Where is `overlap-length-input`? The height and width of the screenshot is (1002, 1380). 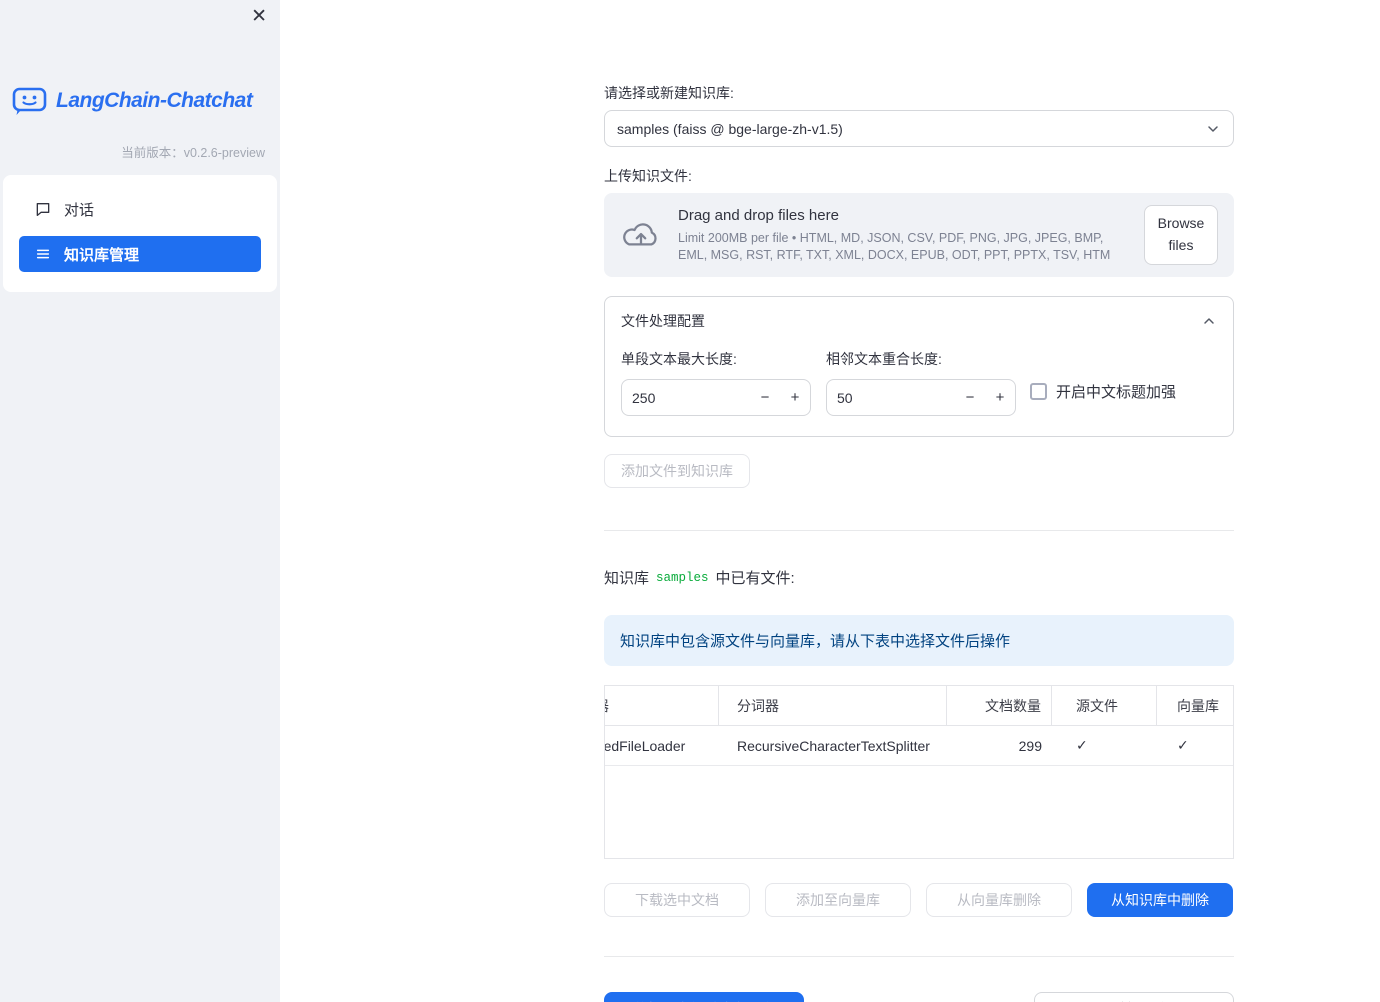 overlap-length-input is located at coordinates (891, 397).